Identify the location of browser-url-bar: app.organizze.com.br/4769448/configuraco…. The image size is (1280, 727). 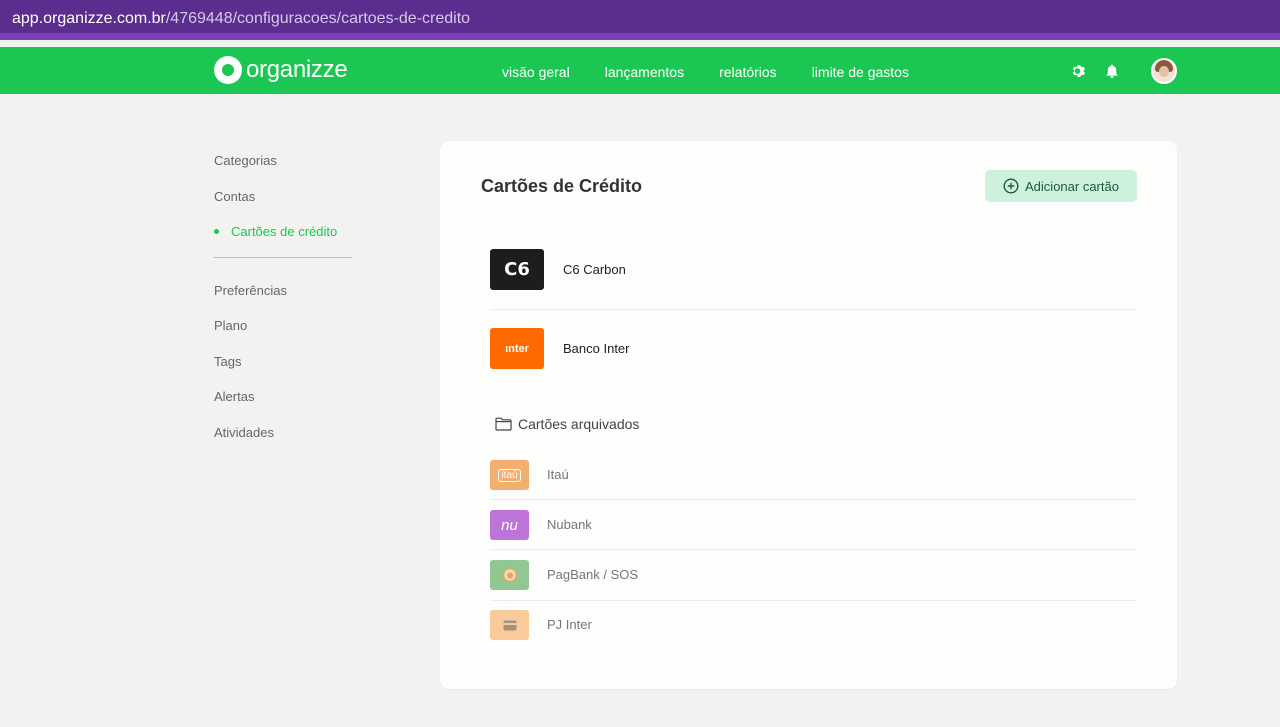
(640, 20).